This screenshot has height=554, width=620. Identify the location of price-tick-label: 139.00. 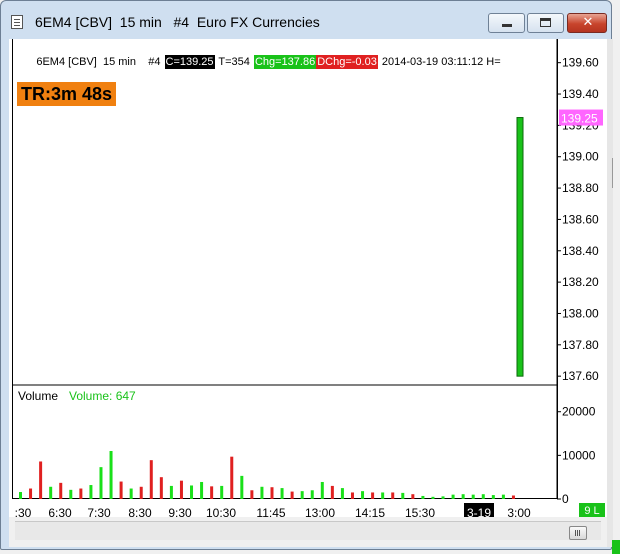
(580, 157).